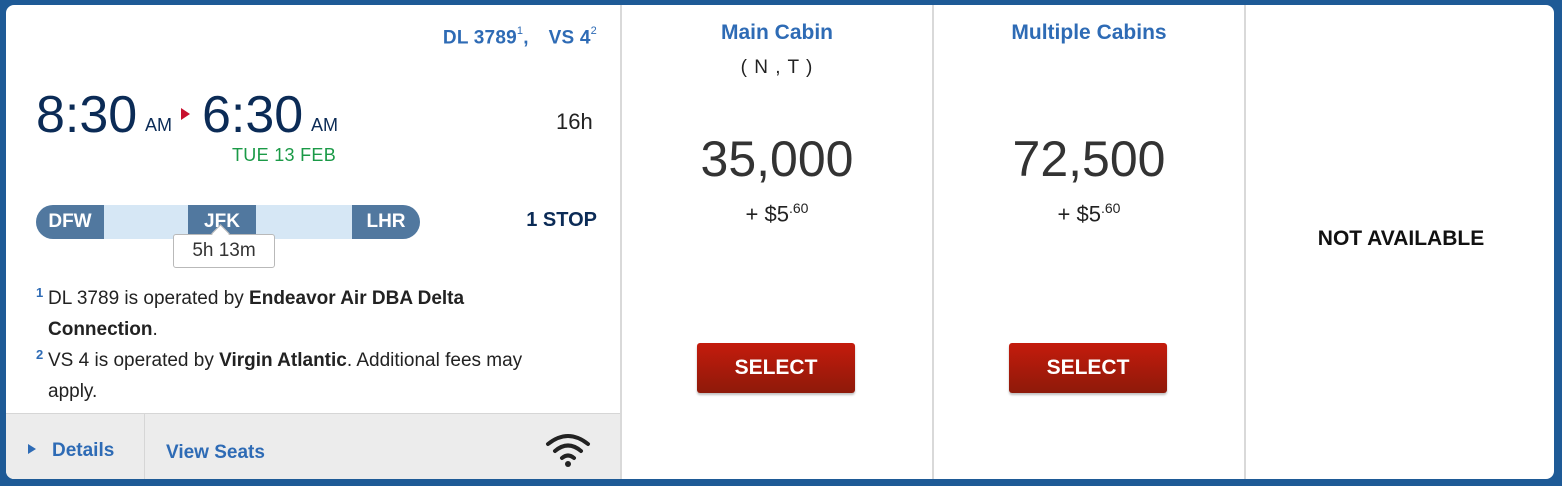 The width and height of the screenshot is (1562, 486). I want to click on flight-actions-bar: Details View Seats, so click(313, 446).